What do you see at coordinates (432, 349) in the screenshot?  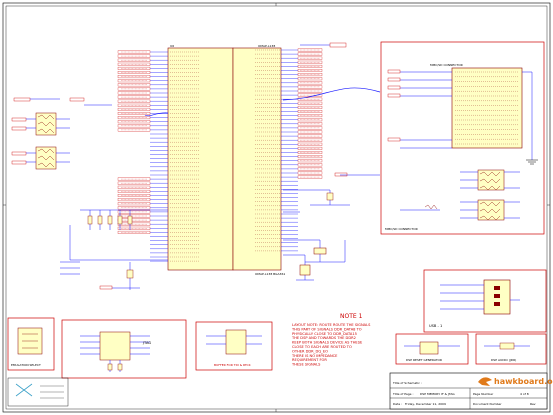 I see `reset-block: DSP RESET GENERATOR` at bounding box center [432, 349].